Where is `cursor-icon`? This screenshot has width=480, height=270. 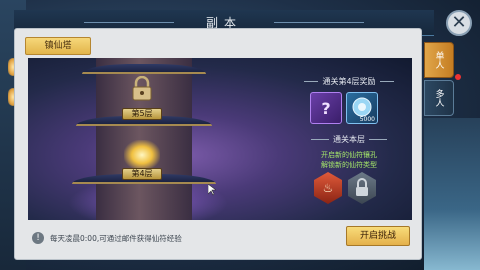
cursor-icon is located at coordinates (212, 190).